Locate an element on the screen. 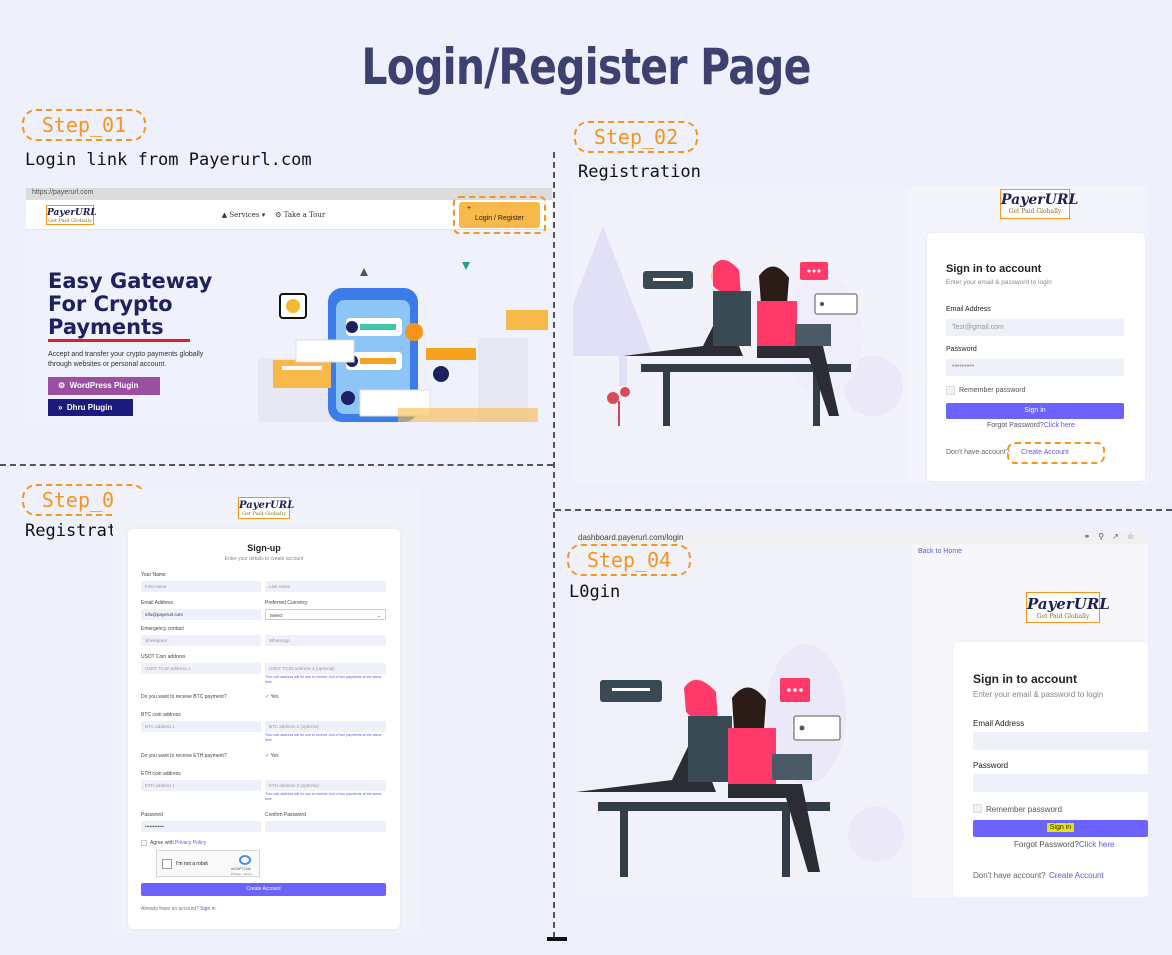  login-register-button: + Login / Register is located at coordinates (499, 214).